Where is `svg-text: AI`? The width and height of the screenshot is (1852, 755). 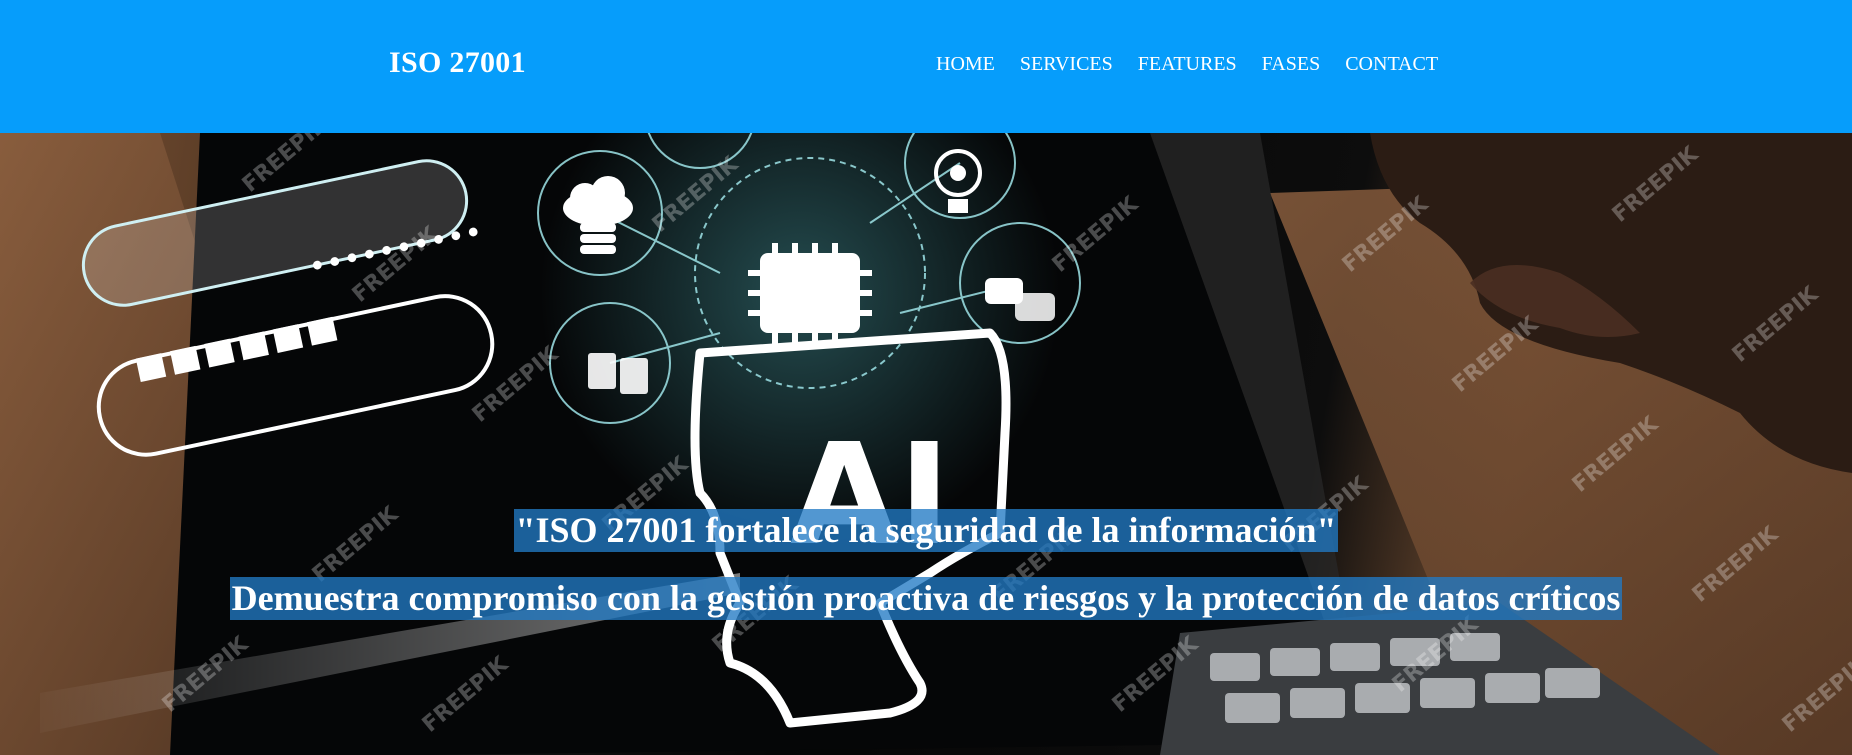 svg-text: AI is located at coordinates (870, 495).